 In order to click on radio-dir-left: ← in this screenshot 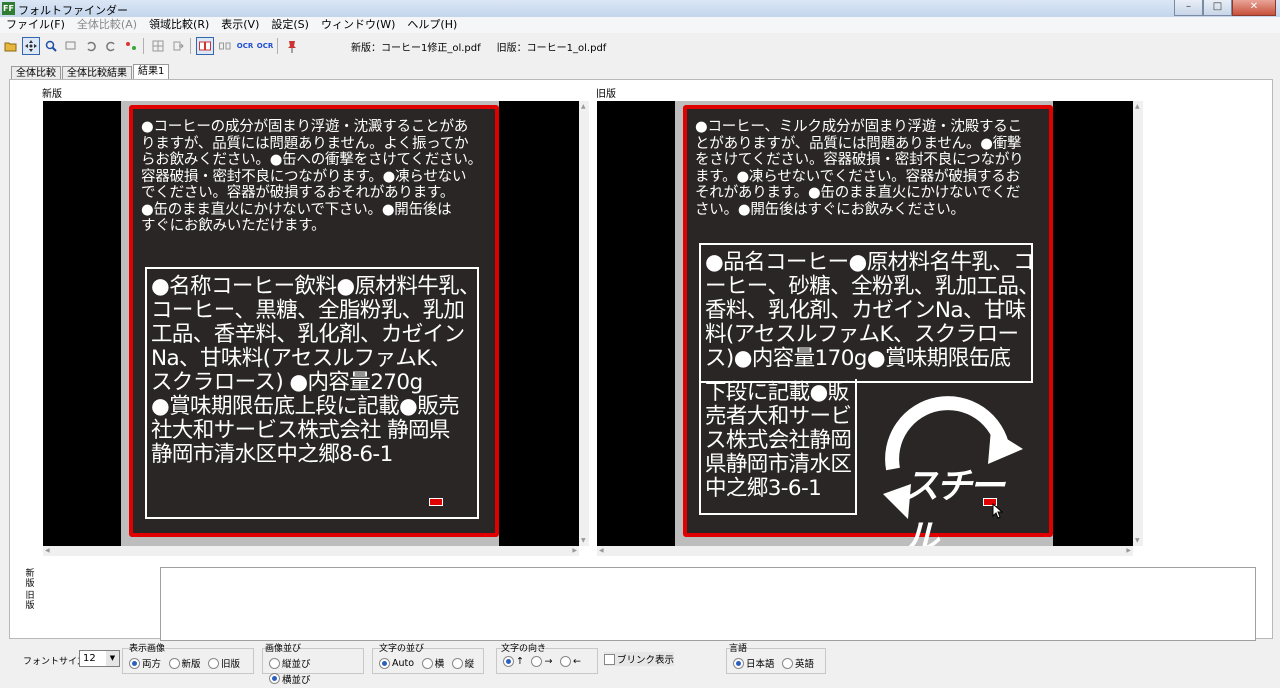, I will do `click(570, 661)`.